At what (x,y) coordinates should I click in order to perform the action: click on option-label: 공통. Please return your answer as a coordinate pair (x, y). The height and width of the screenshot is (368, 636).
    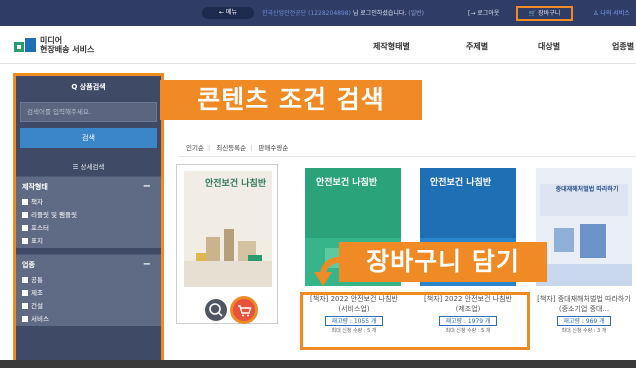
    Looking at the image, I should click on (37, 280).